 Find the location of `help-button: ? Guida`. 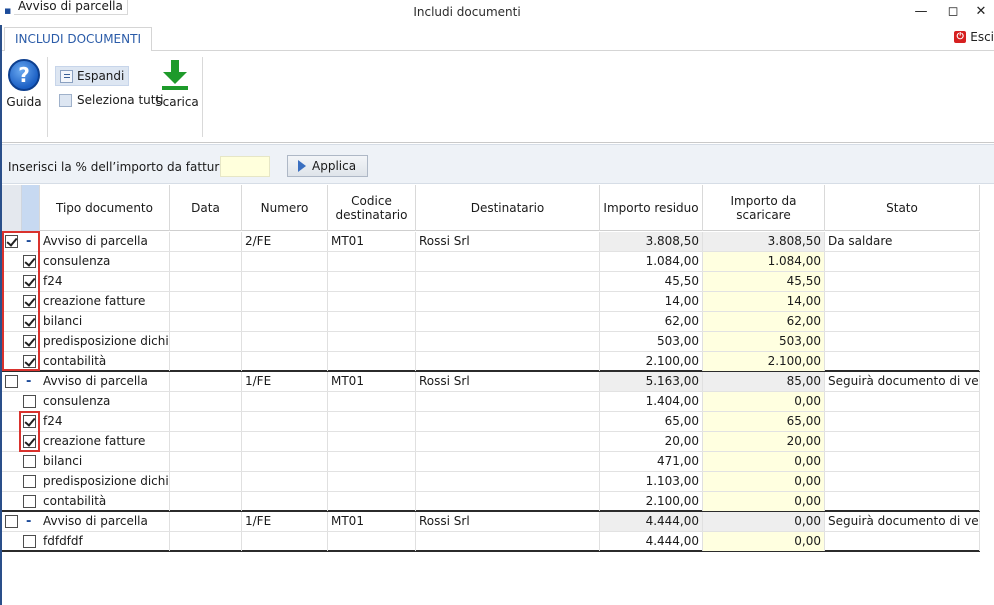

help-button: ? Guida is located at coordinates (24, 84).